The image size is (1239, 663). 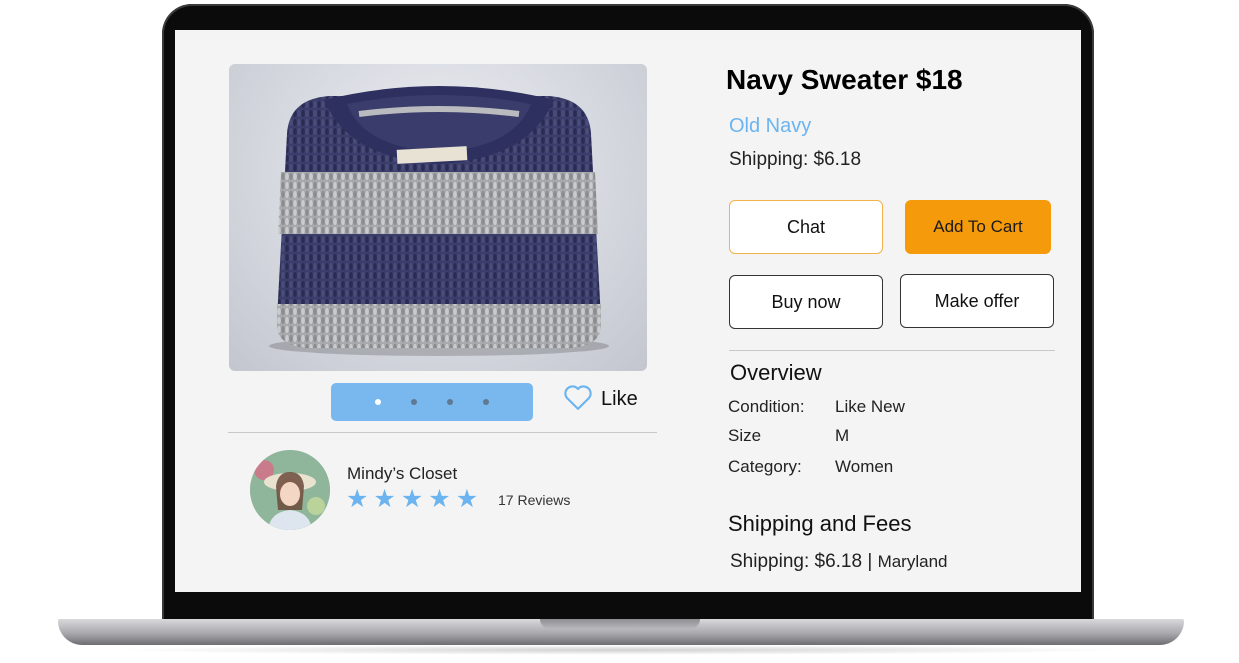 What do you see at coordinates (770, 126) in the screenshot?
I see `brand-link: Old Navy` at bounding box center [770, 126].